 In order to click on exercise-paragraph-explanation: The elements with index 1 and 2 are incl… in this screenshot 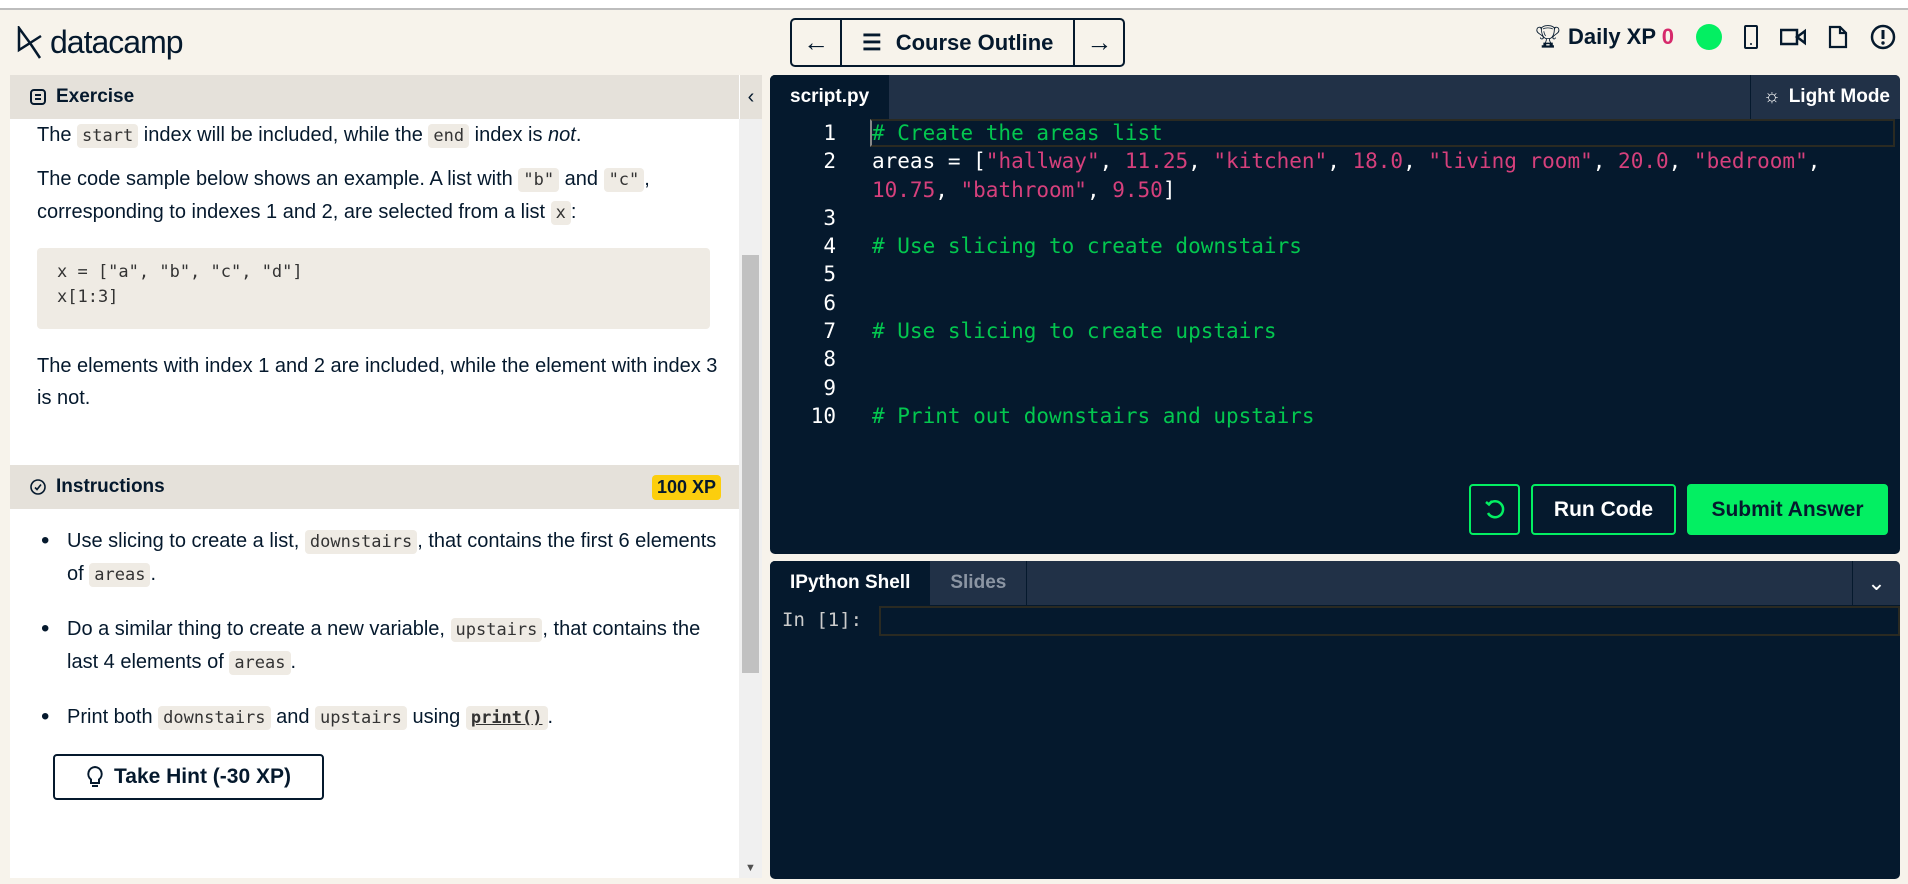, I will do `click(377, 382)`.